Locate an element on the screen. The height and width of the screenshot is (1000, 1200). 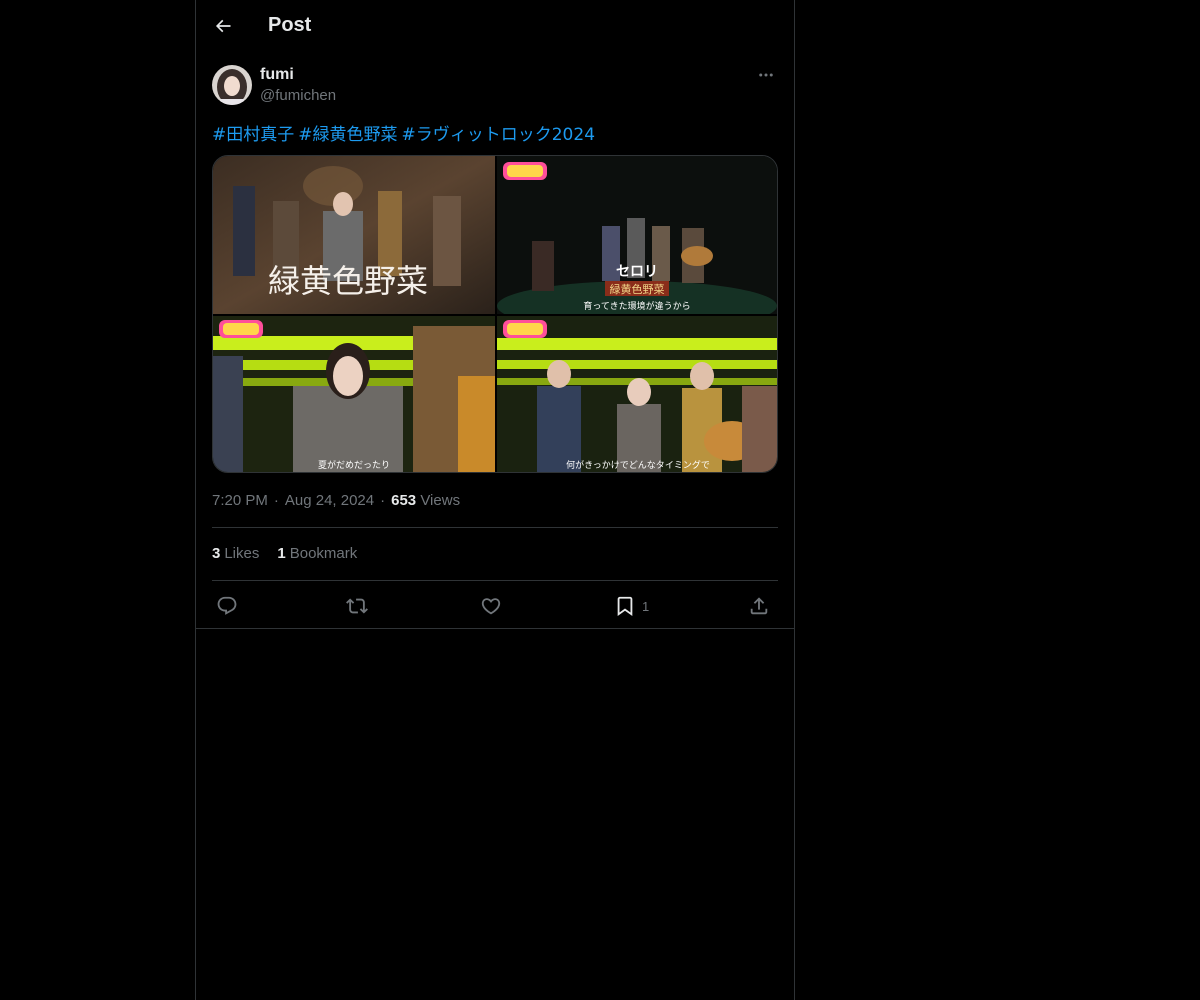
likes-count: 3 is located at coordinates (216, 553).